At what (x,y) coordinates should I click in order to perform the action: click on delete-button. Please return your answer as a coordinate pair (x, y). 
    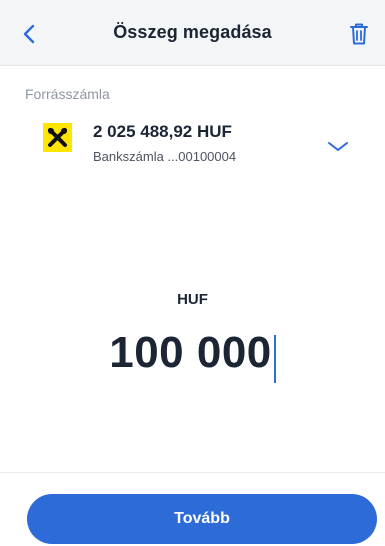
    Looking at the image, I should click on (358, 34).